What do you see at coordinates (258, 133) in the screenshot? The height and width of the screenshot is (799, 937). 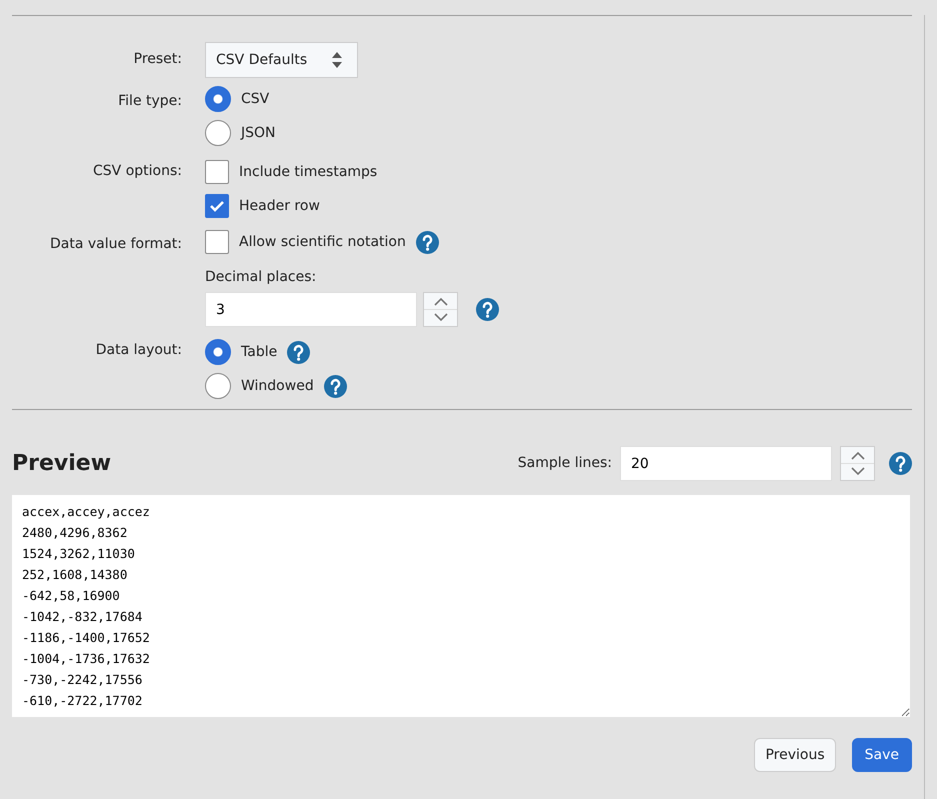 I see `option-label: JSON` at bounding box center [258, 133].